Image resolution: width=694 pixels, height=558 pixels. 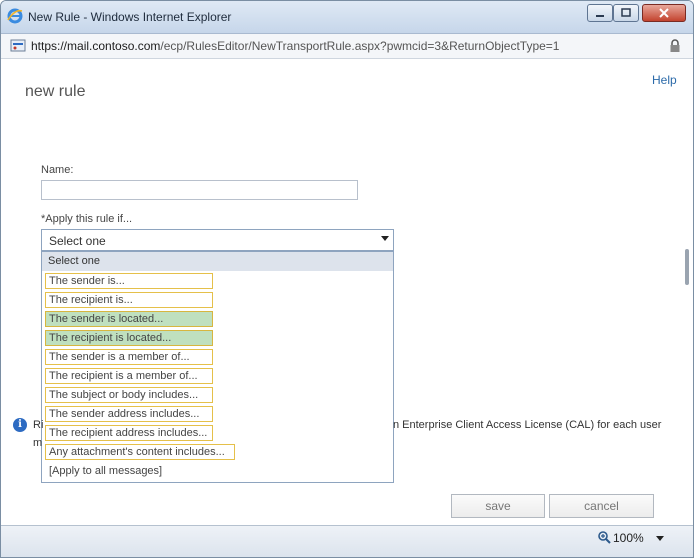 I want to click on url-host: https://mail.contoso.com, so click(x=96, y=46).